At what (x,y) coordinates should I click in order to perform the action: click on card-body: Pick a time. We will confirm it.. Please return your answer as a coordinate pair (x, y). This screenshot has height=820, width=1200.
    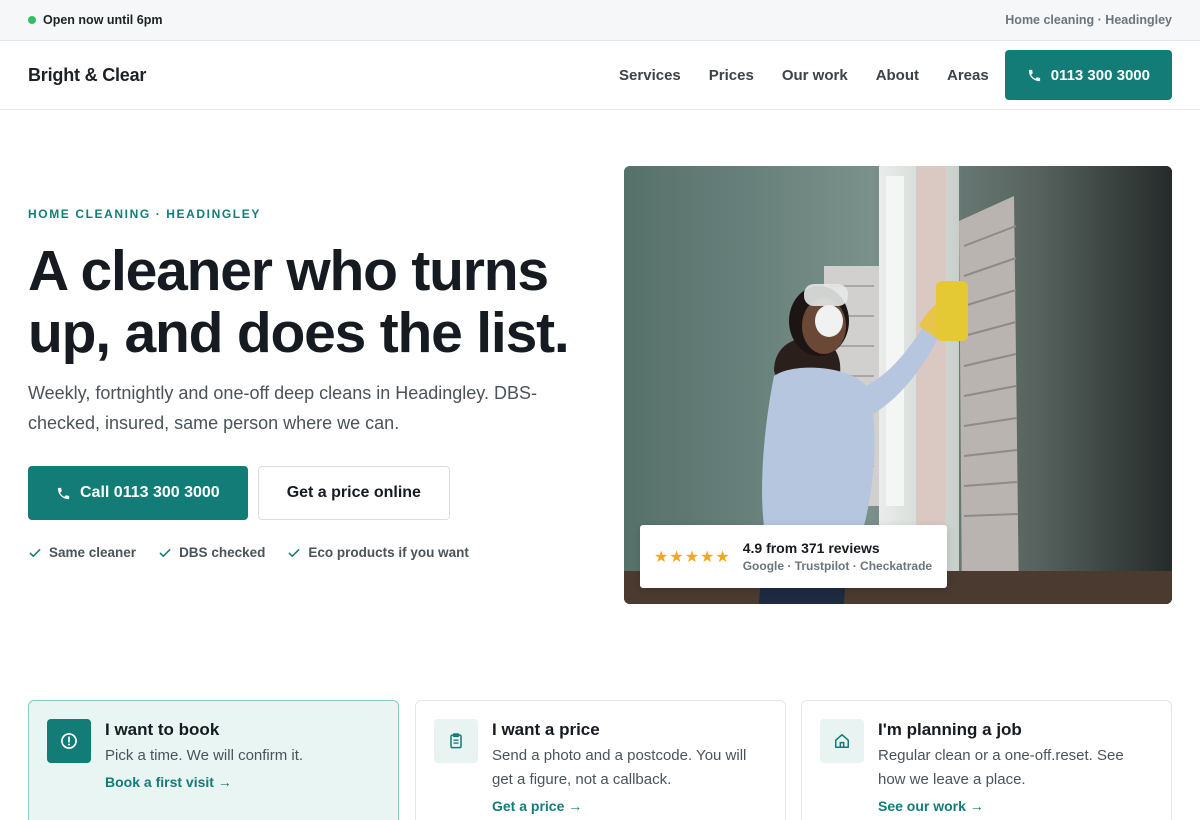
    Looking at the image, I should click on (204, 755).